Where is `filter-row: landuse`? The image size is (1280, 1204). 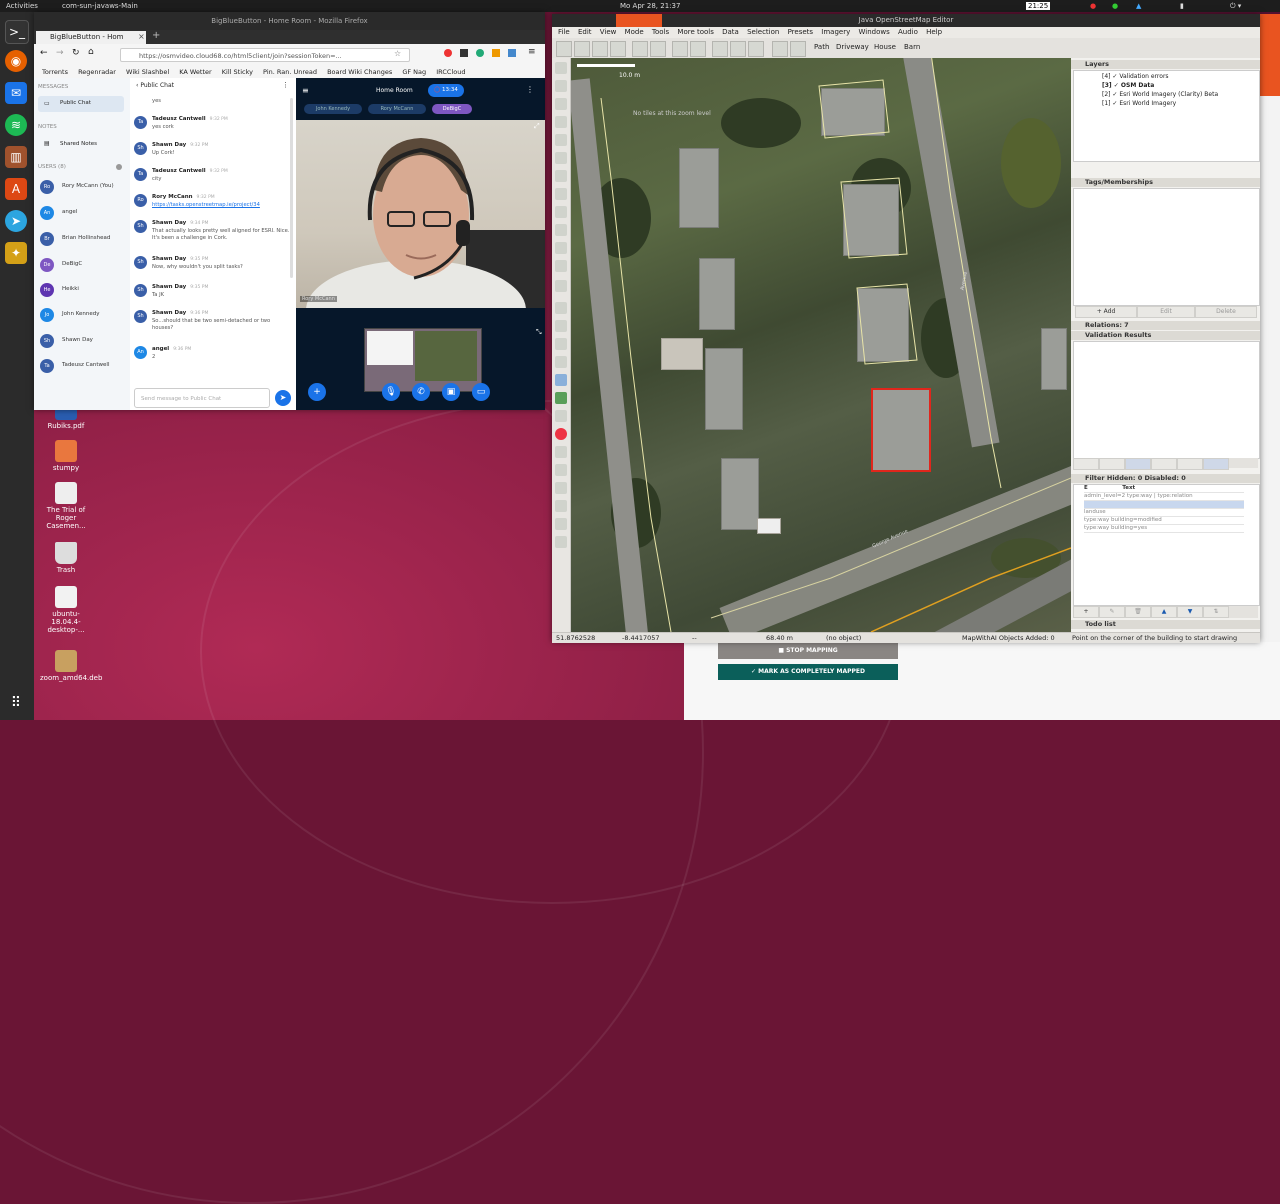 filter-row: landuse is located at coordinates (1164, 513).